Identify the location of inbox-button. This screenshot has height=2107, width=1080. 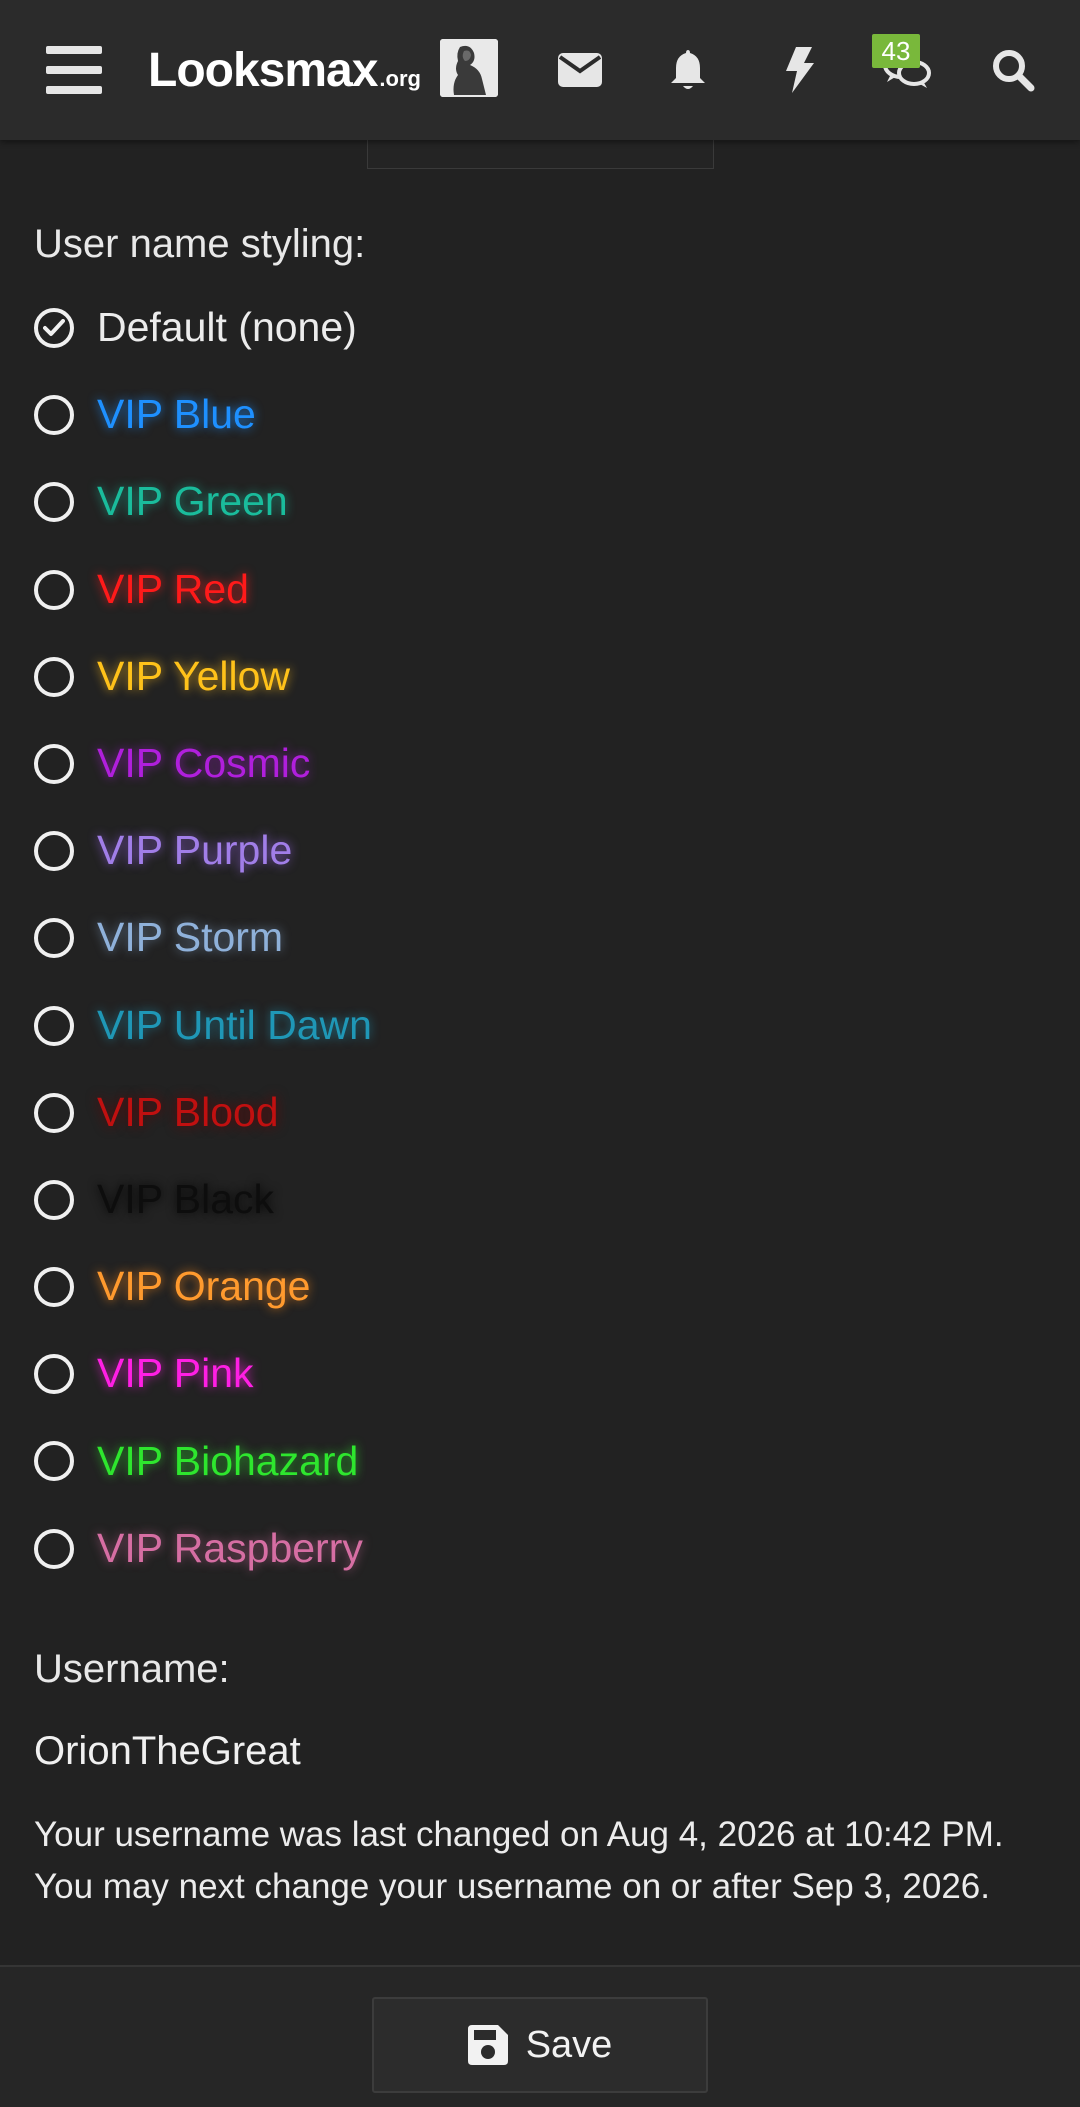
(580, 70).